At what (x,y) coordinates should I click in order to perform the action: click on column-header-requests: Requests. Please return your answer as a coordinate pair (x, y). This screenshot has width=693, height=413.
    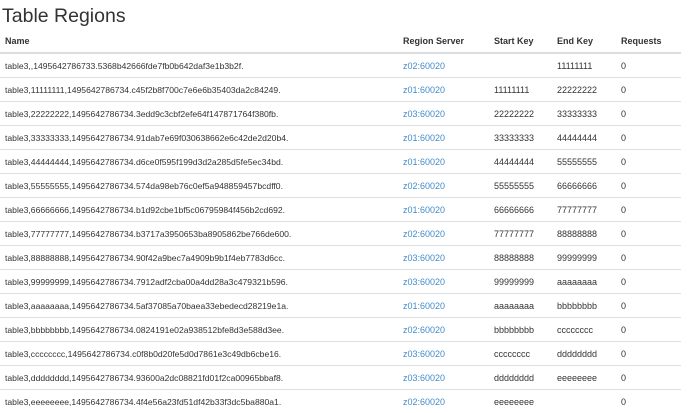
    Looking at the image, I should click on (648, 41).